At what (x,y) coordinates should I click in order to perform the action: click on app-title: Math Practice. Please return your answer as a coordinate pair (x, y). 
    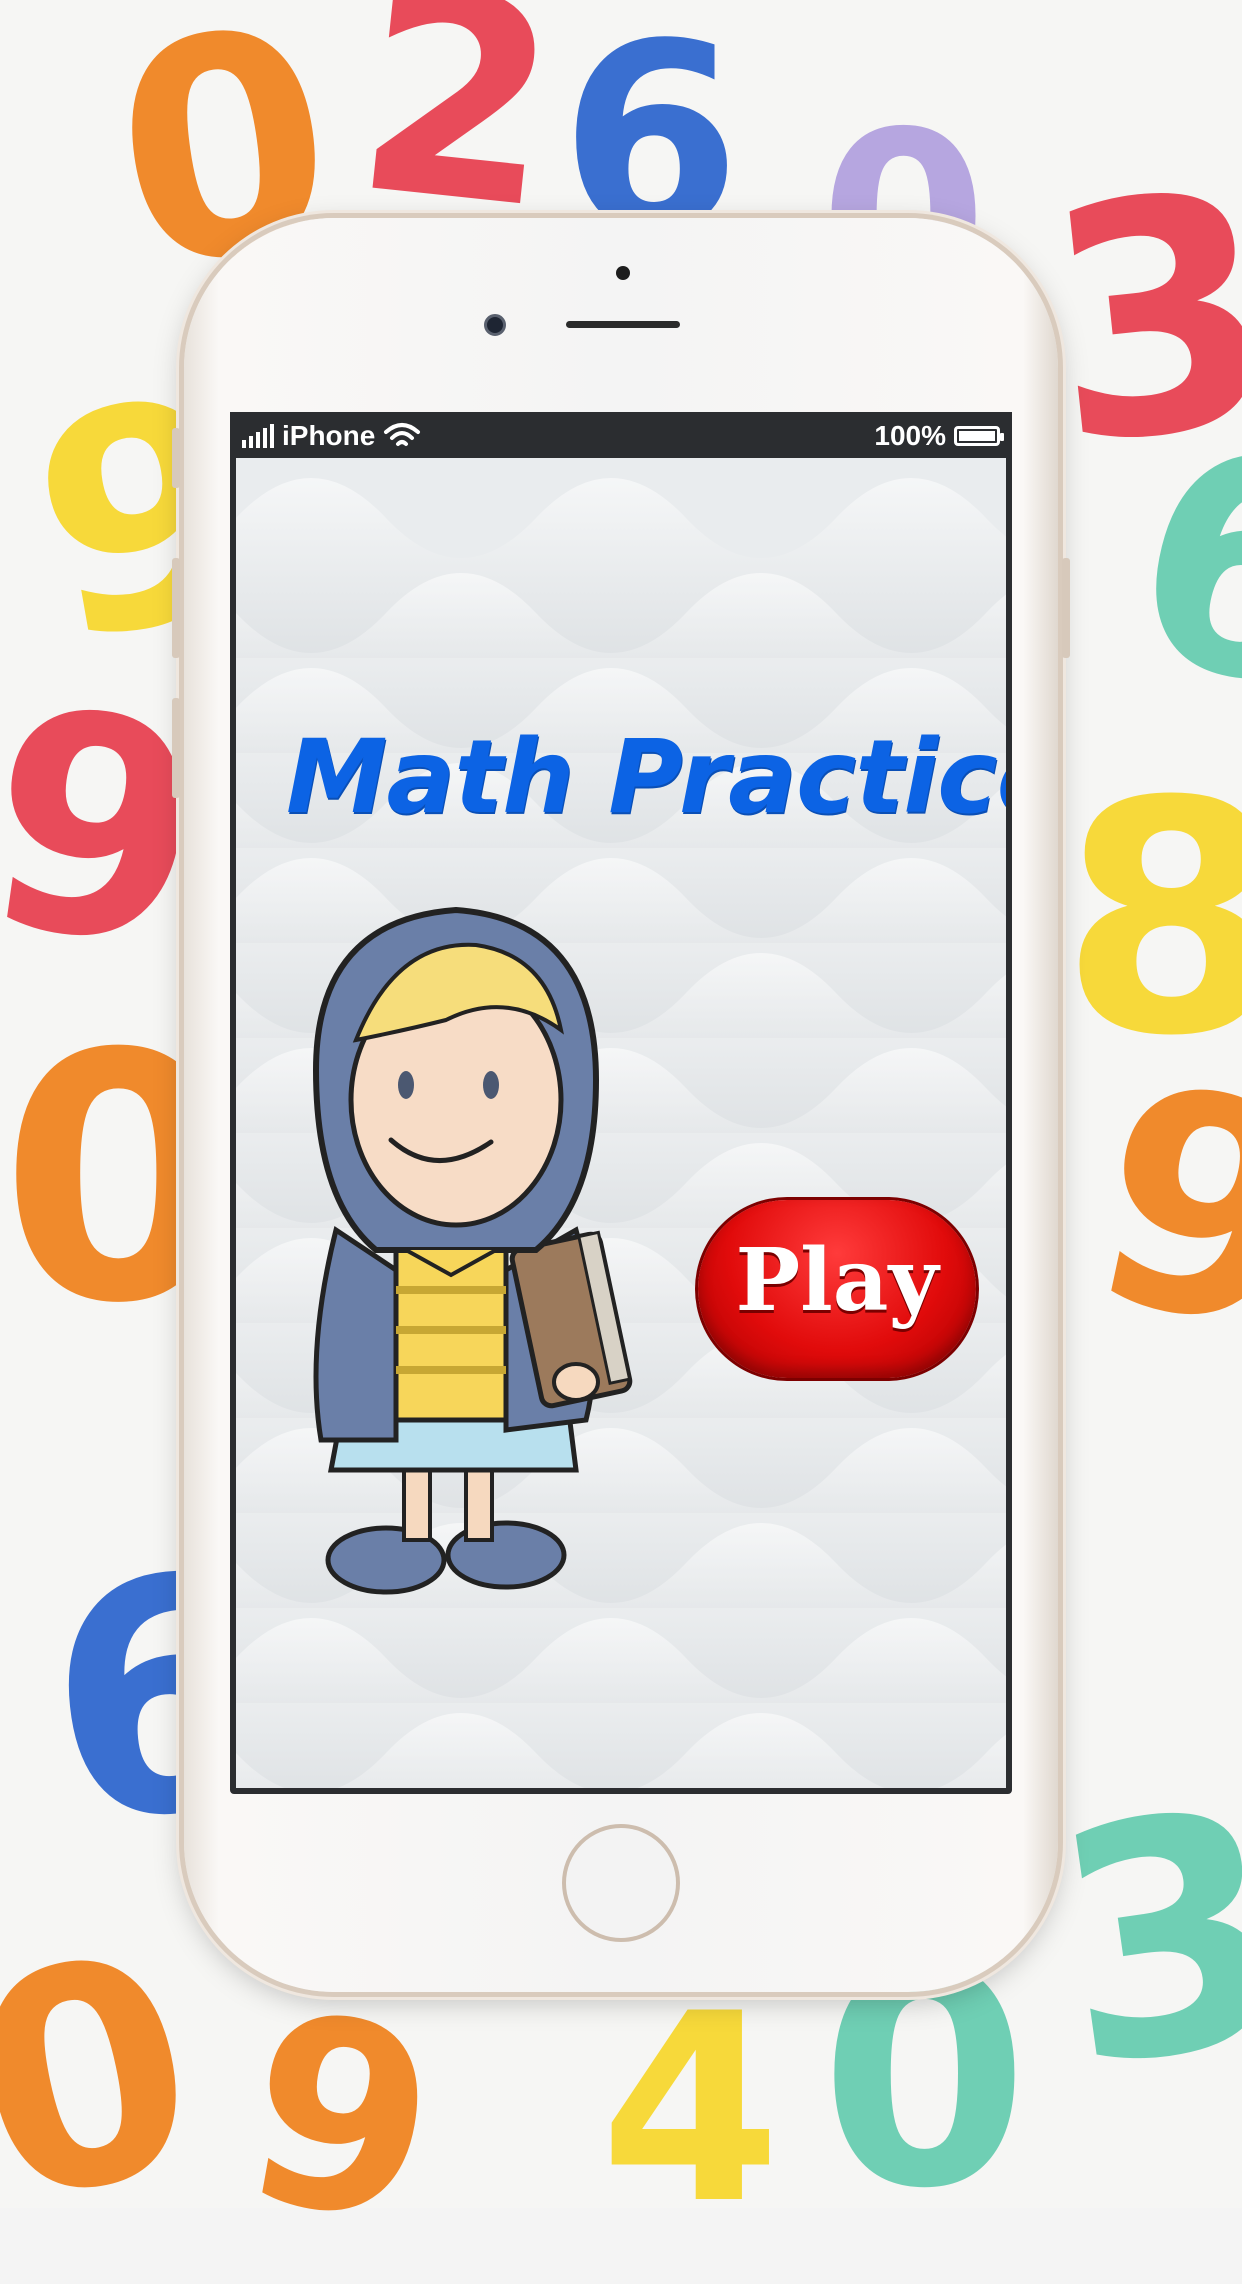
    Looking at the image, I should click on (646, 777).